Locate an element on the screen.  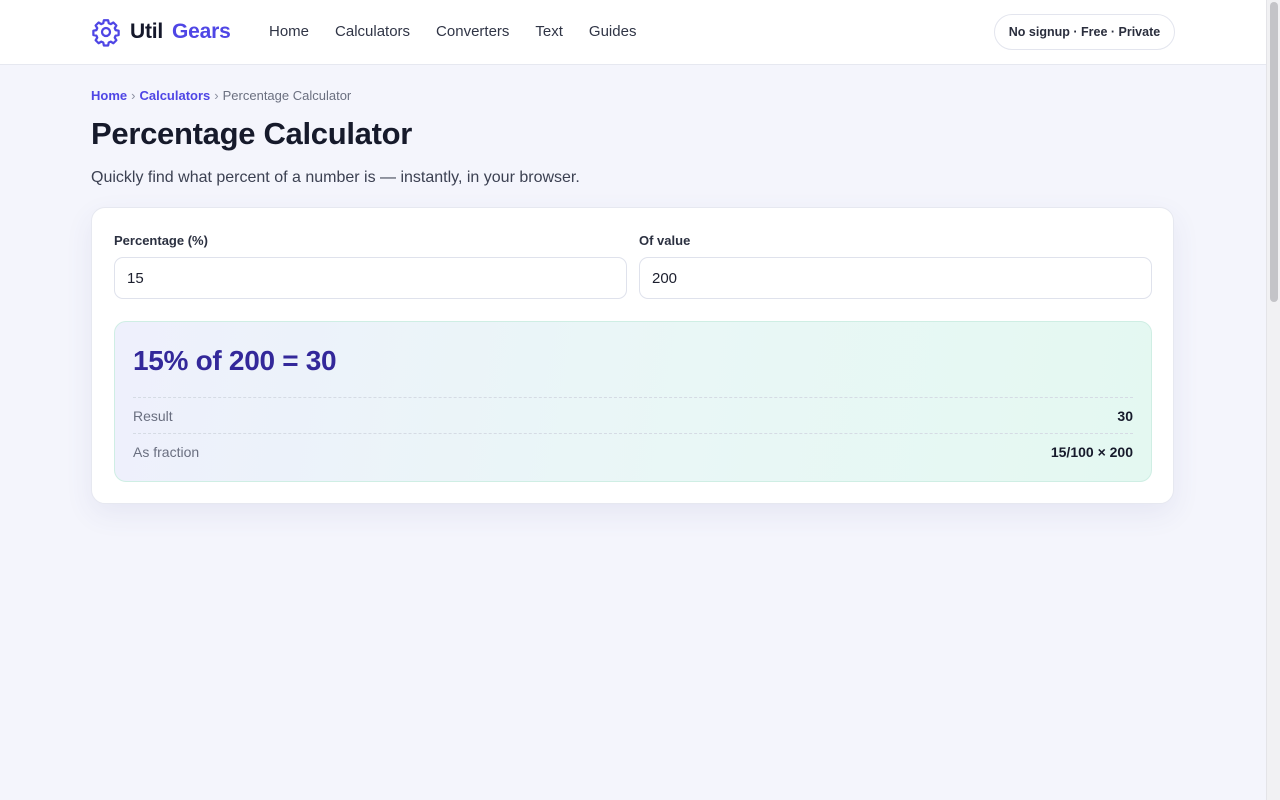
logo-word-gears: Gears is located at coordinates (201, 31).